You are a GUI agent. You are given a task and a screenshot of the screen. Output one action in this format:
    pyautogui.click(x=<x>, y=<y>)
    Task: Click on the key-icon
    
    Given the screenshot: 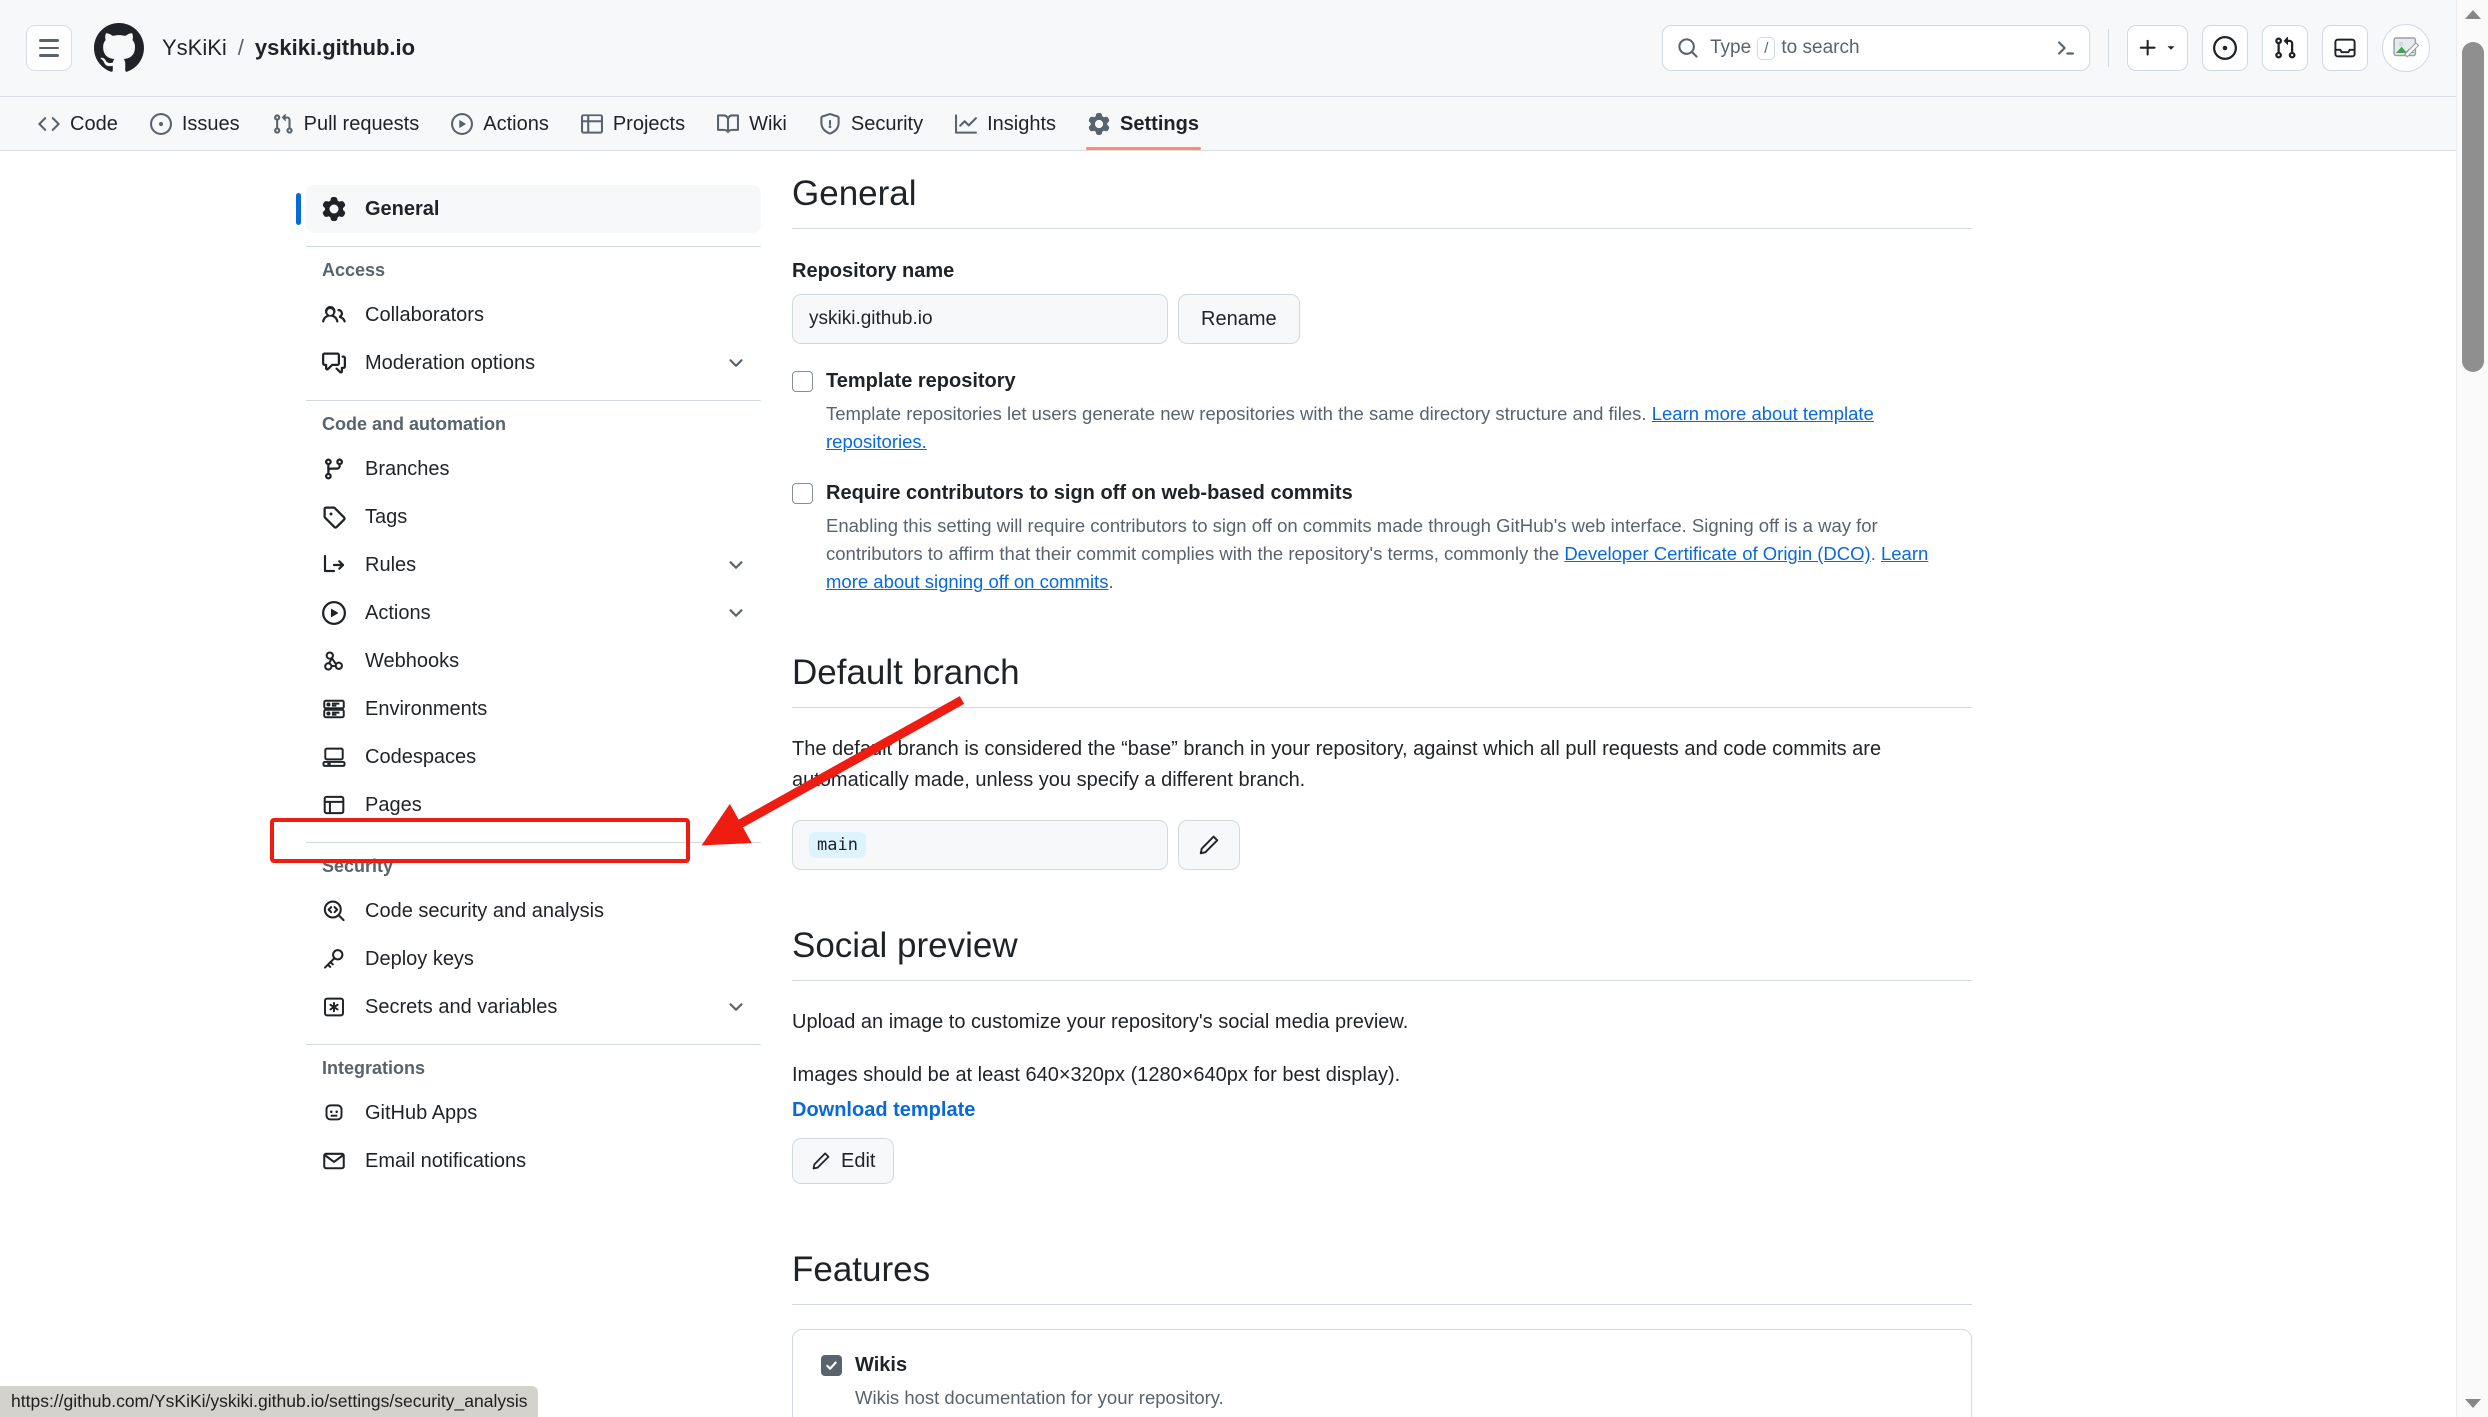 What is the action you would take?
    pyautogui.click(x=335, y=959)
    